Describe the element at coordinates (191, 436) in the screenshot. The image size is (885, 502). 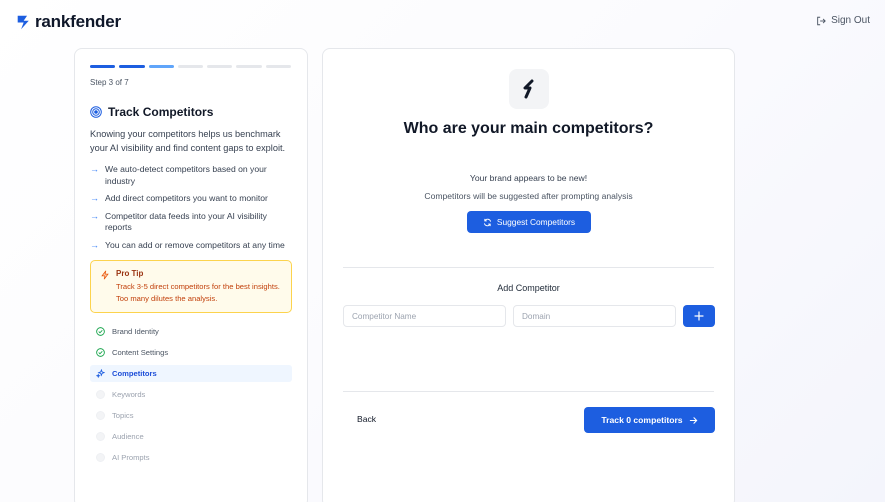
I see `step-item-audience: Audience` at that location.